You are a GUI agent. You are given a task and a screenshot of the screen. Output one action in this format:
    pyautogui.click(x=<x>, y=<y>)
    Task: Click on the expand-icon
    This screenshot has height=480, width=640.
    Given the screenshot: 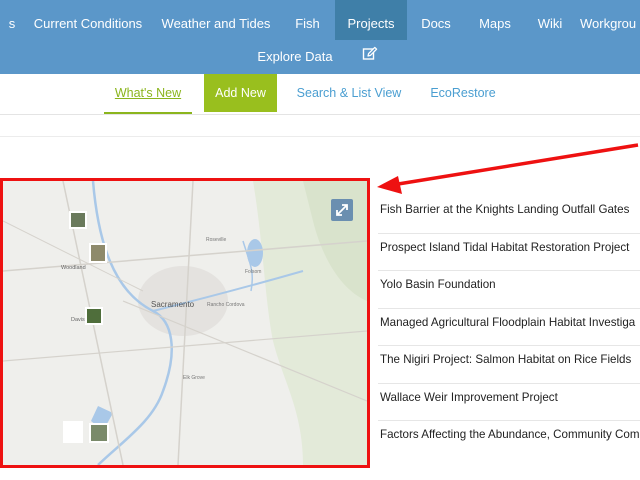 What is the action you would take?
    pyautogui.click(x=342, y=210)
    